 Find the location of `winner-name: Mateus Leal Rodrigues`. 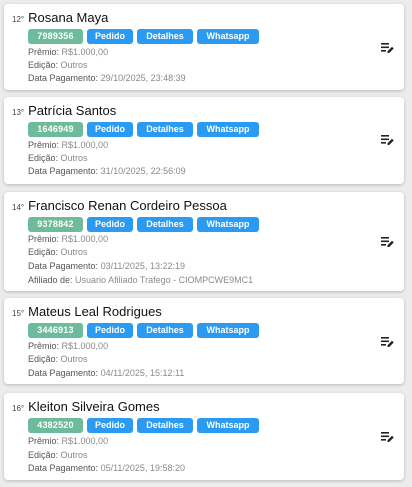

winner-name: Mateus Leal Rodrigues is located at coordinates (95, 311).